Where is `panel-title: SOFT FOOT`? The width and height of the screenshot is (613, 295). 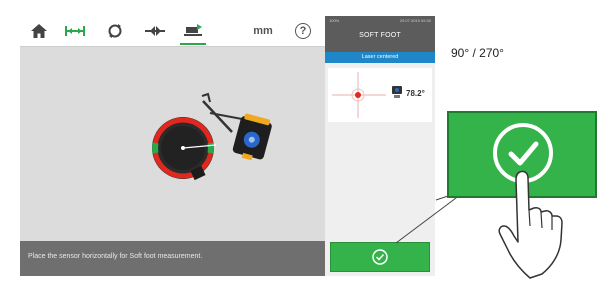
panel-title: SOFT FOOT is located at coordinates (380, 35).